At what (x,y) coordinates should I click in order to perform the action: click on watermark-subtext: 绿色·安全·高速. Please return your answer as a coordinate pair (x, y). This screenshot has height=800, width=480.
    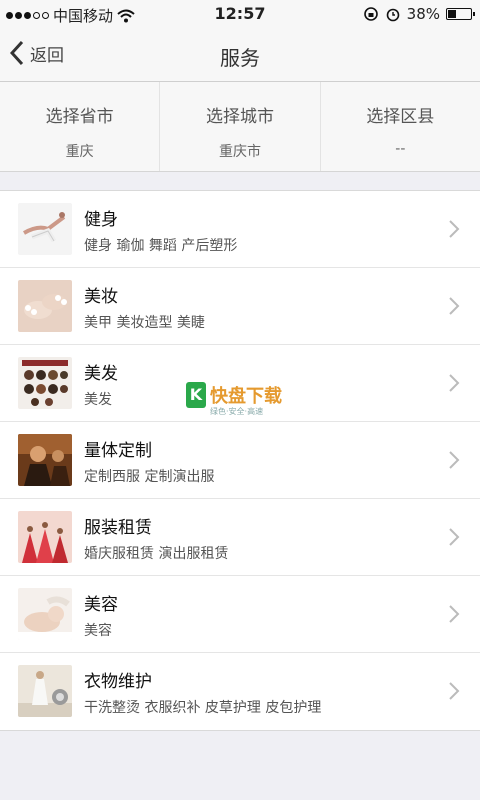
    Looking at the image, I should click on (237, 411).